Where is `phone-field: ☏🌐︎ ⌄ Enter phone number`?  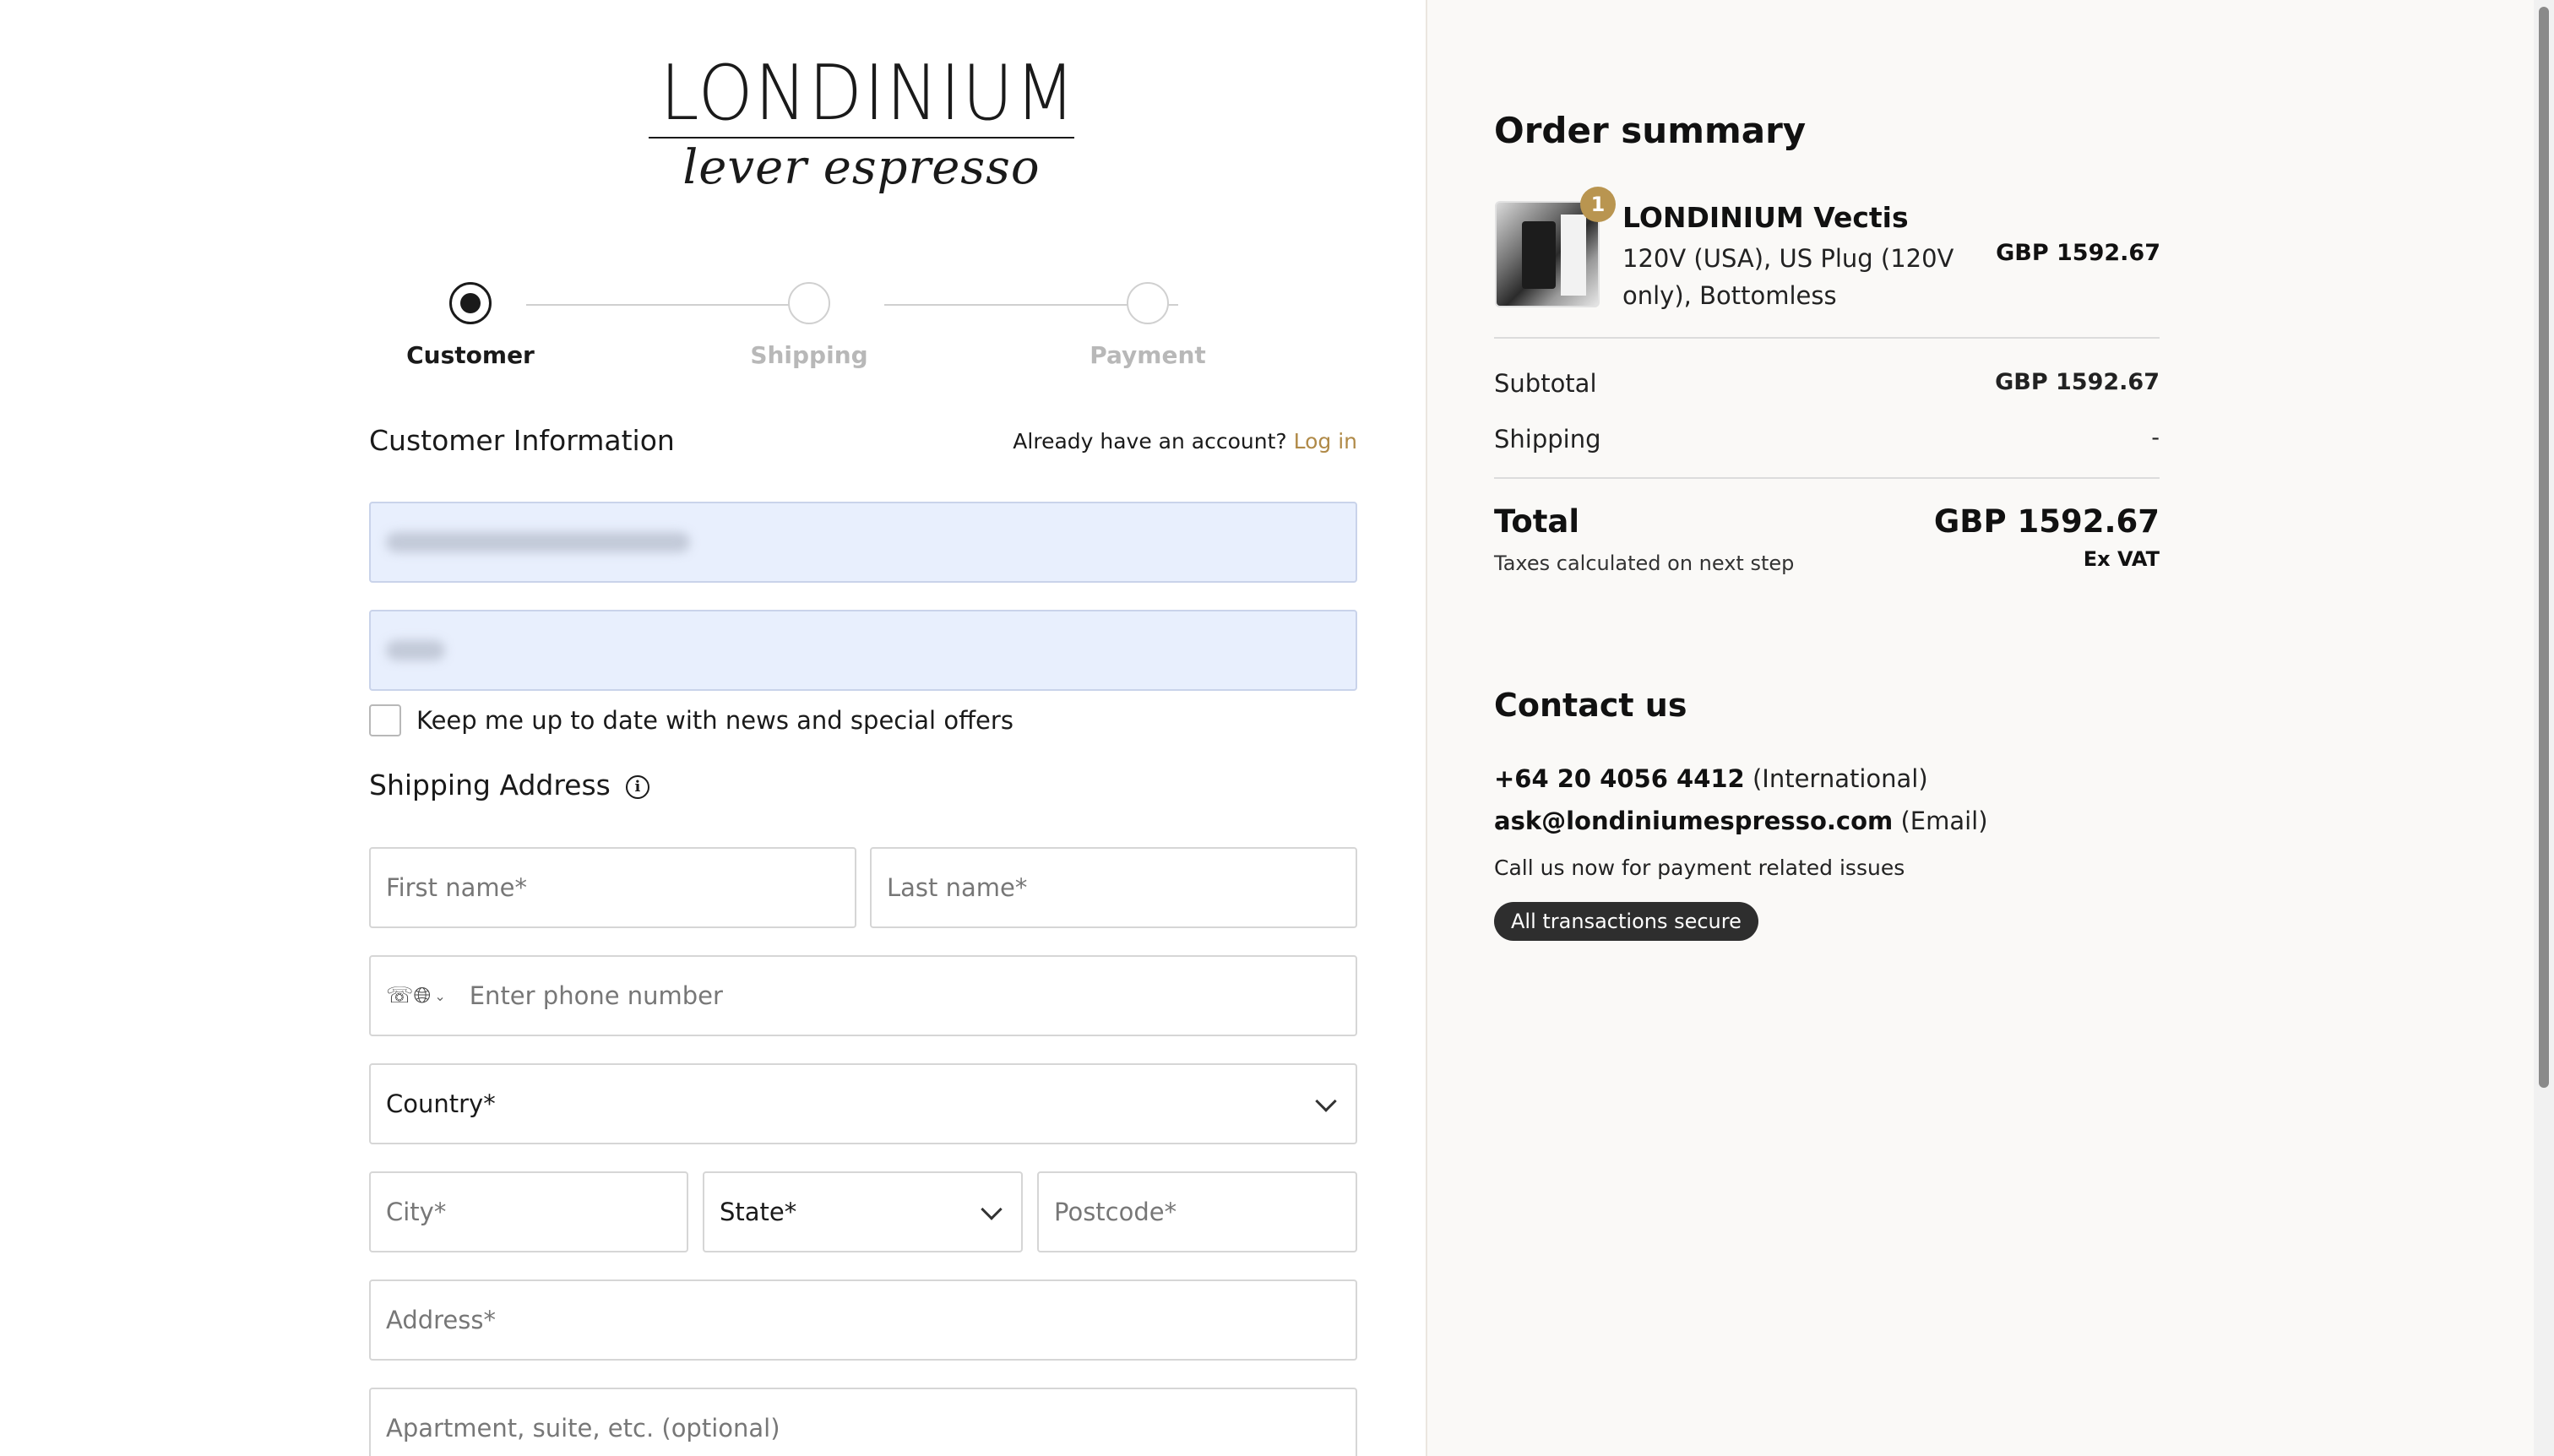 phone-field: ☏🌐︎ ⌄ Enter phone number is located at coordinates (863, 995).